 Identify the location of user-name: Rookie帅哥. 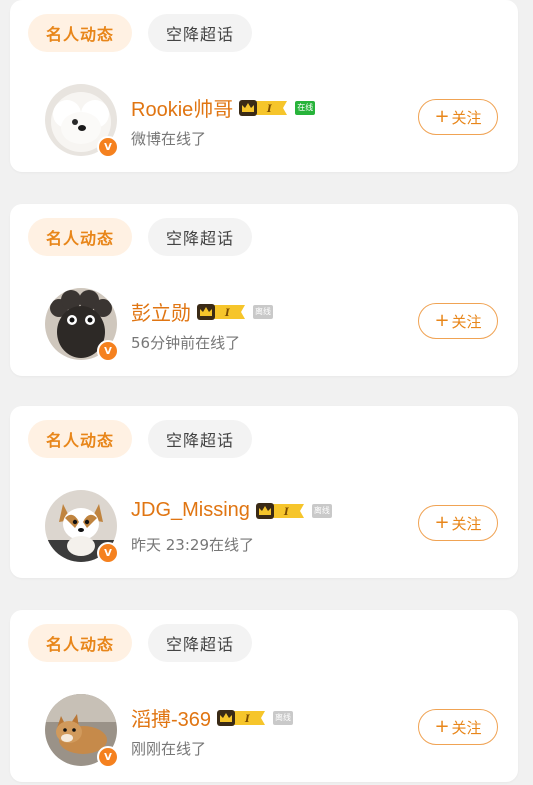
(182, 107).